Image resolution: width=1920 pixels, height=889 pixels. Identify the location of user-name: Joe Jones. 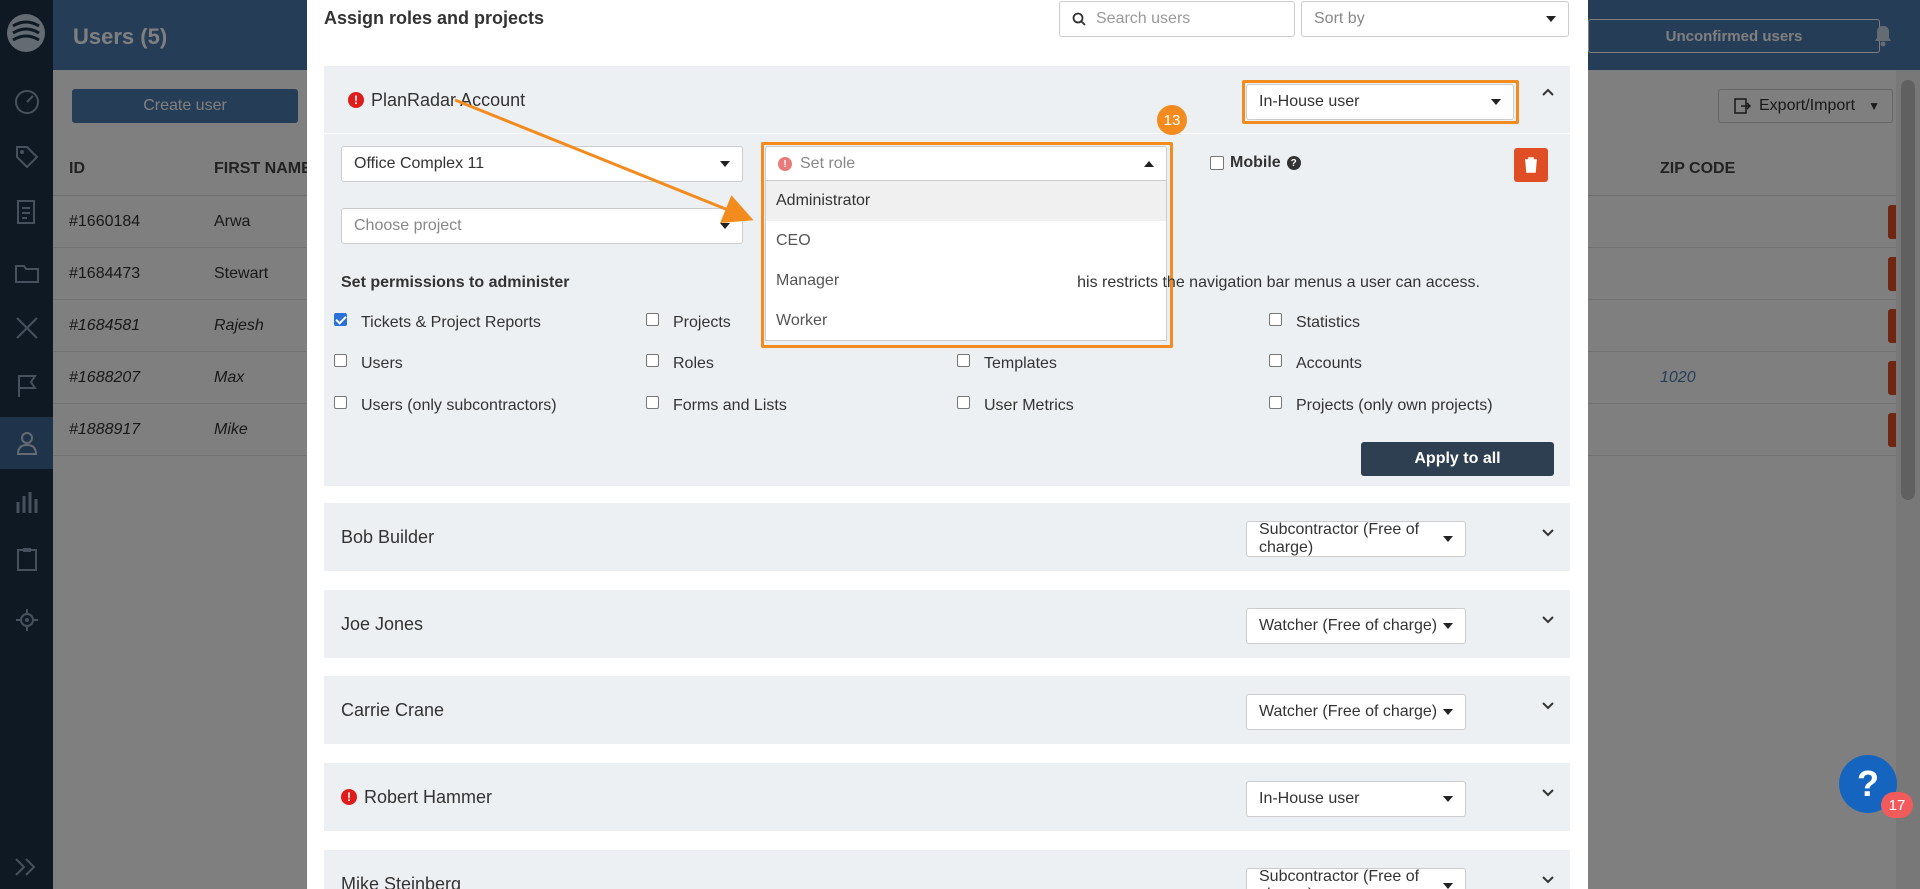
(382, 624).